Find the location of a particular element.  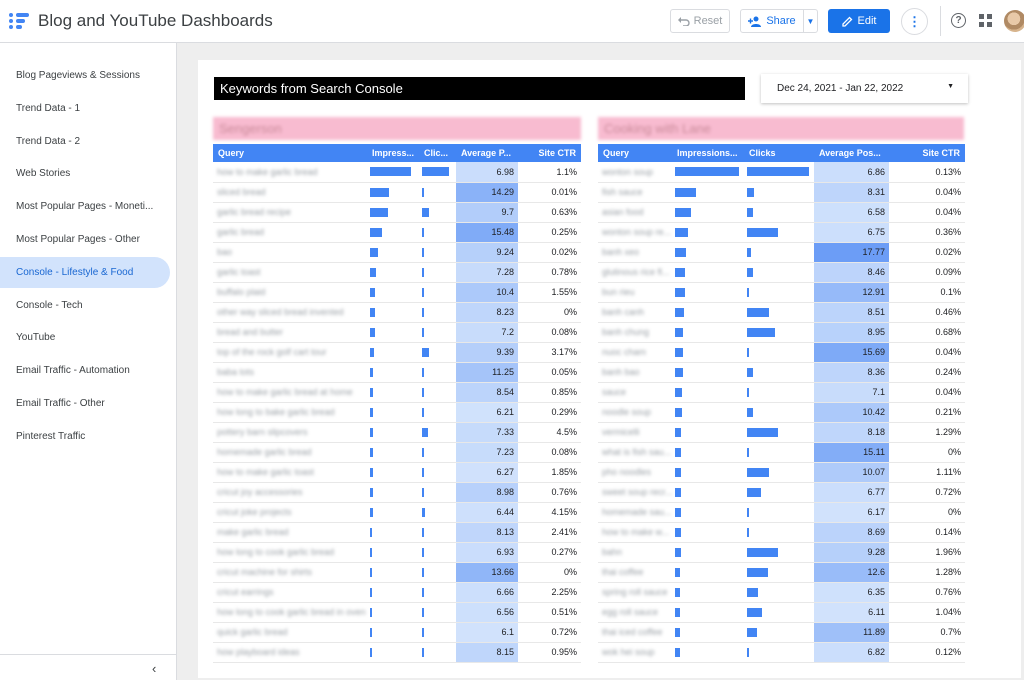

query-cell: egg roll sauce is located at coordinates (635, 612).